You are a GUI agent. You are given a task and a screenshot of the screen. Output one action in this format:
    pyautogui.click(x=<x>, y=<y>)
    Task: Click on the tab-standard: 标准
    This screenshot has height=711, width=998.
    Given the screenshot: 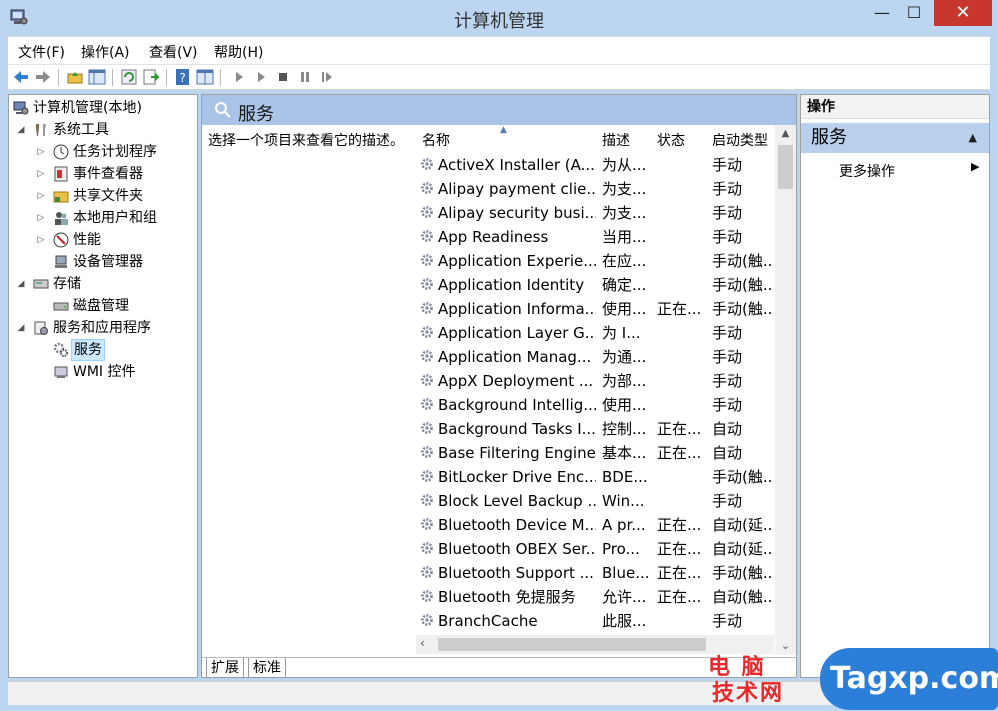 What is the action you would take?
    pyautogui.click(x=267, y=668)
    